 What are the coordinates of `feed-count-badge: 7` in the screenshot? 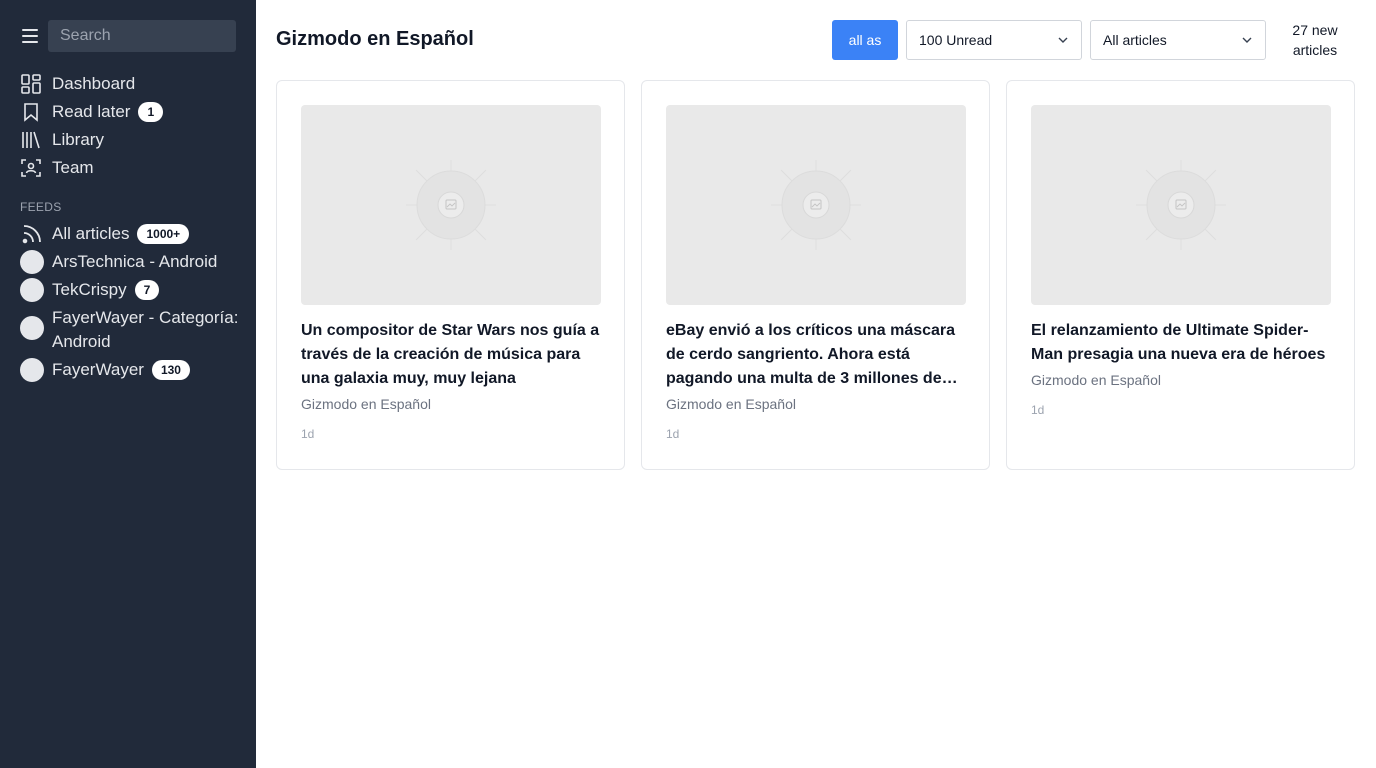 It's located at (147, 290).